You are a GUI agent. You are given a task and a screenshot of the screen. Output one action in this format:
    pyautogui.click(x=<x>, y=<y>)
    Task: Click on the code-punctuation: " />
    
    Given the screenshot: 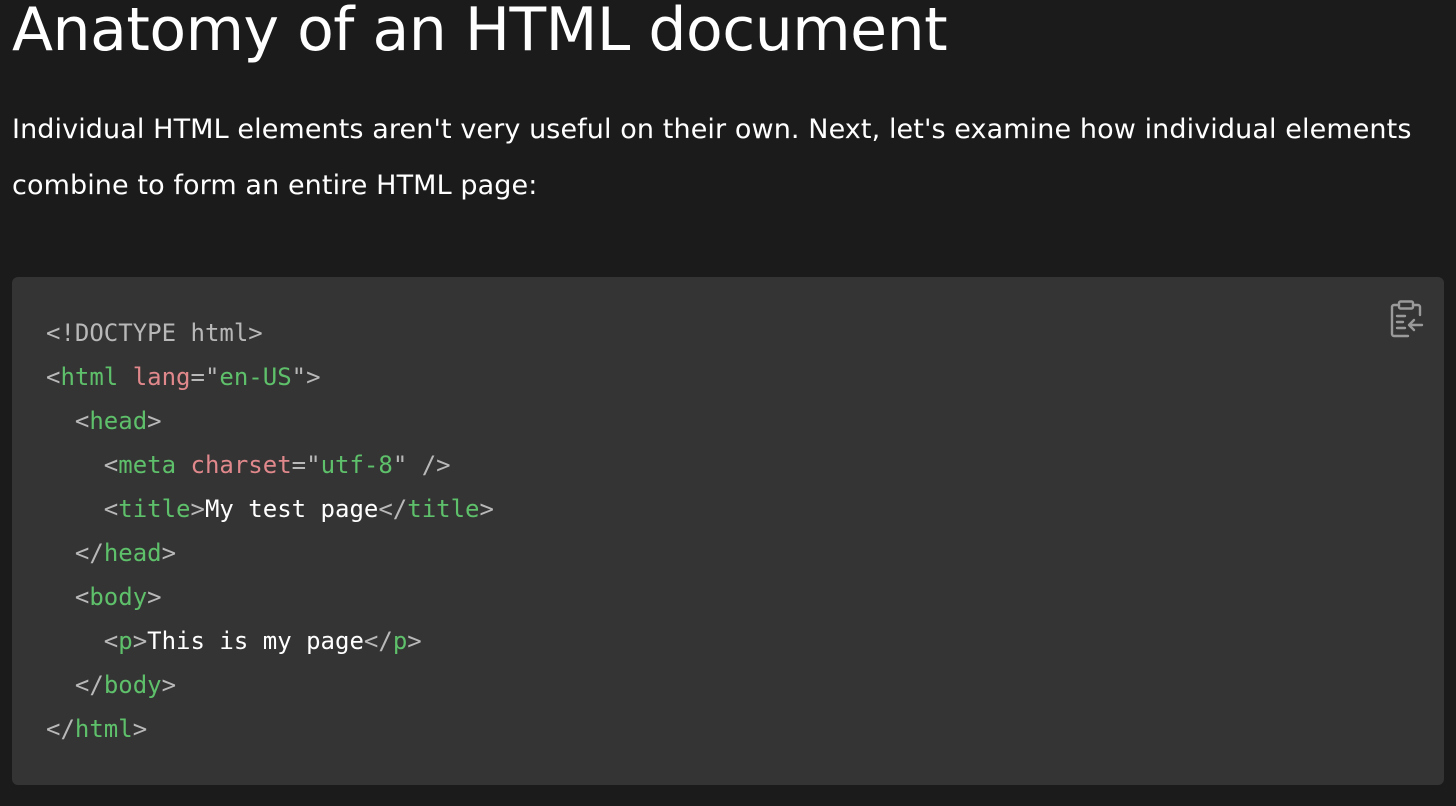 What is the action you would take?
    pyautogui.click(x=421, y=465)
    